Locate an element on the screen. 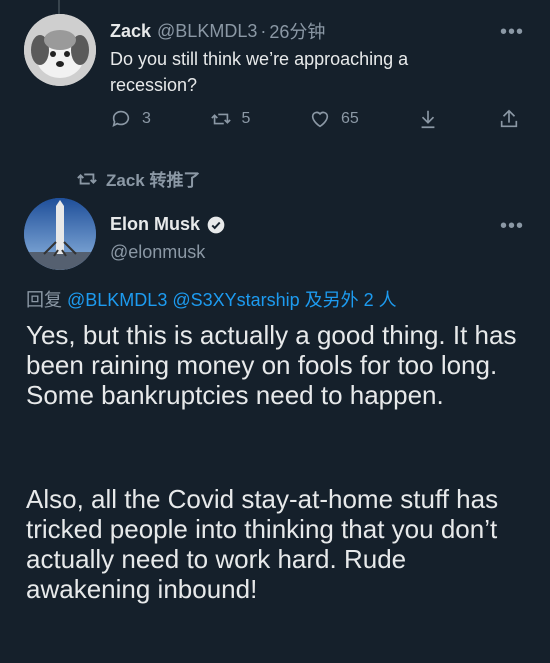  reply-prefix: 回复 is located at coordinates (44, 300).